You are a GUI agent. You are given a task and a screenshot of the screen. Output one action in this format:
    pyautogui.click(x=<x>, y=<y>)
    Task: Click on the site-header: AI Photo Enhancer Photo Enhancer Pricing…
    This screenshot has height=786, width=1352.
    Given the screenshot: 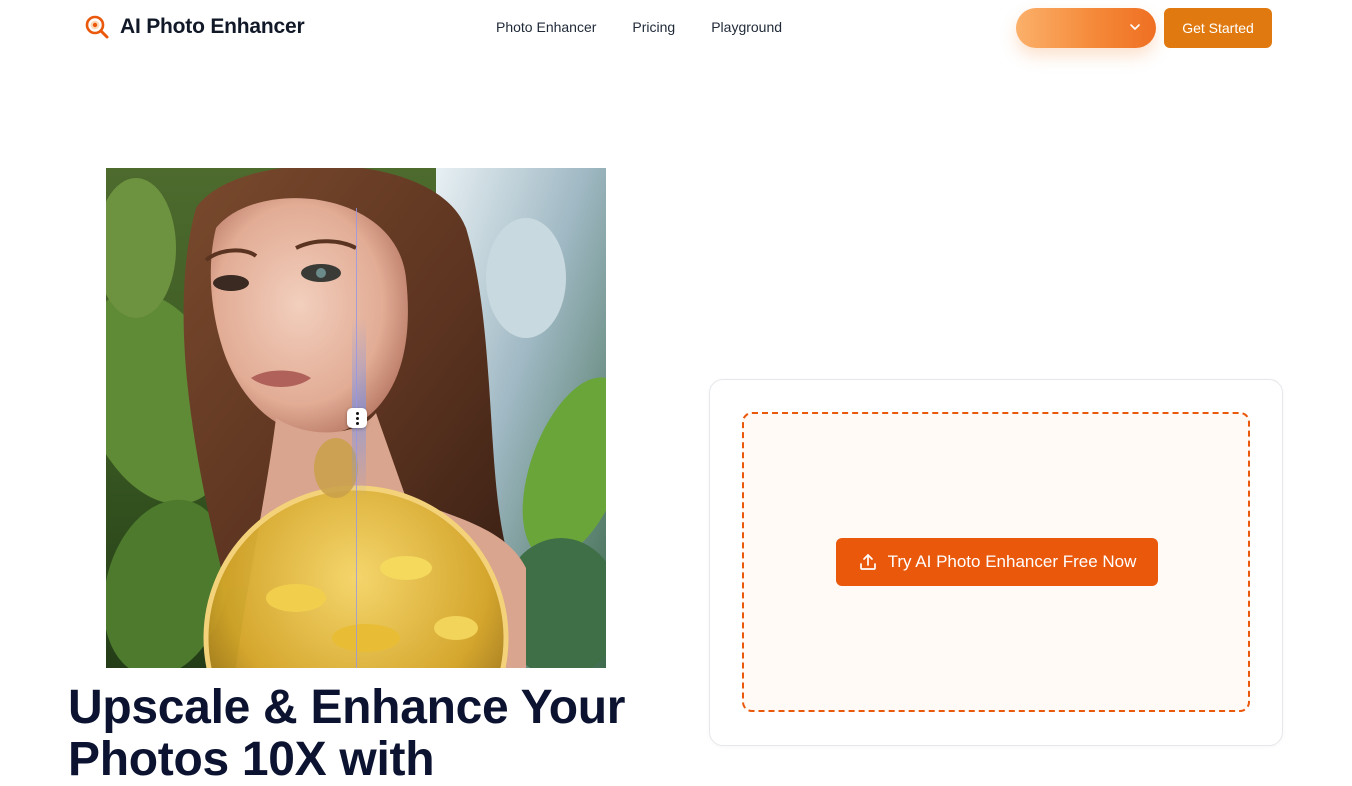 What is the action you would take?
    pyautogui.click(x=676, y=28)
    